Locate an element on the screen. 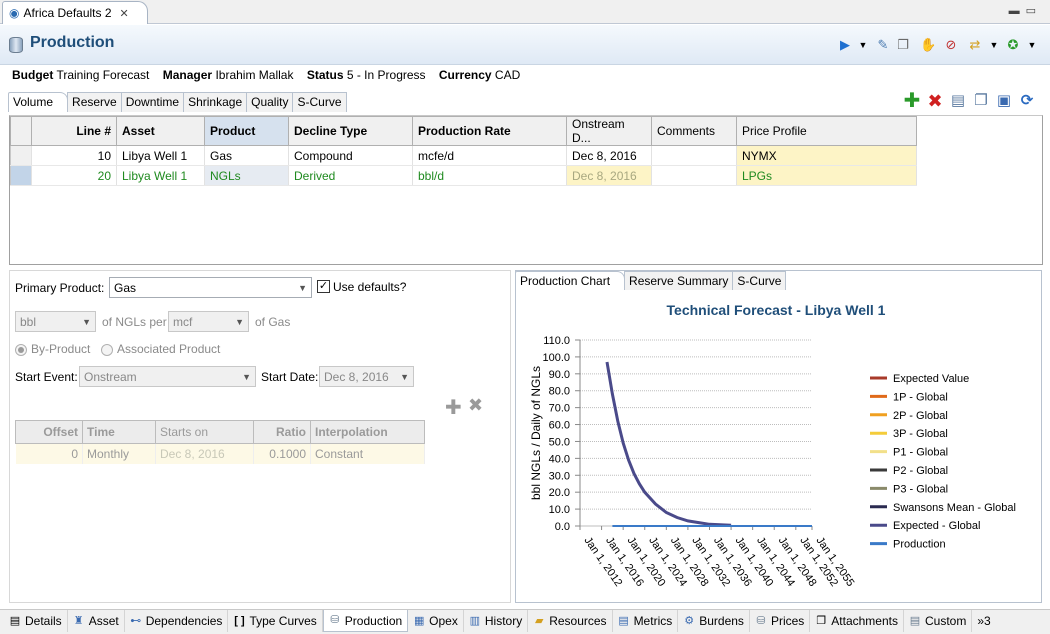  col-asset: Asset is located at coordinates (160, 131).